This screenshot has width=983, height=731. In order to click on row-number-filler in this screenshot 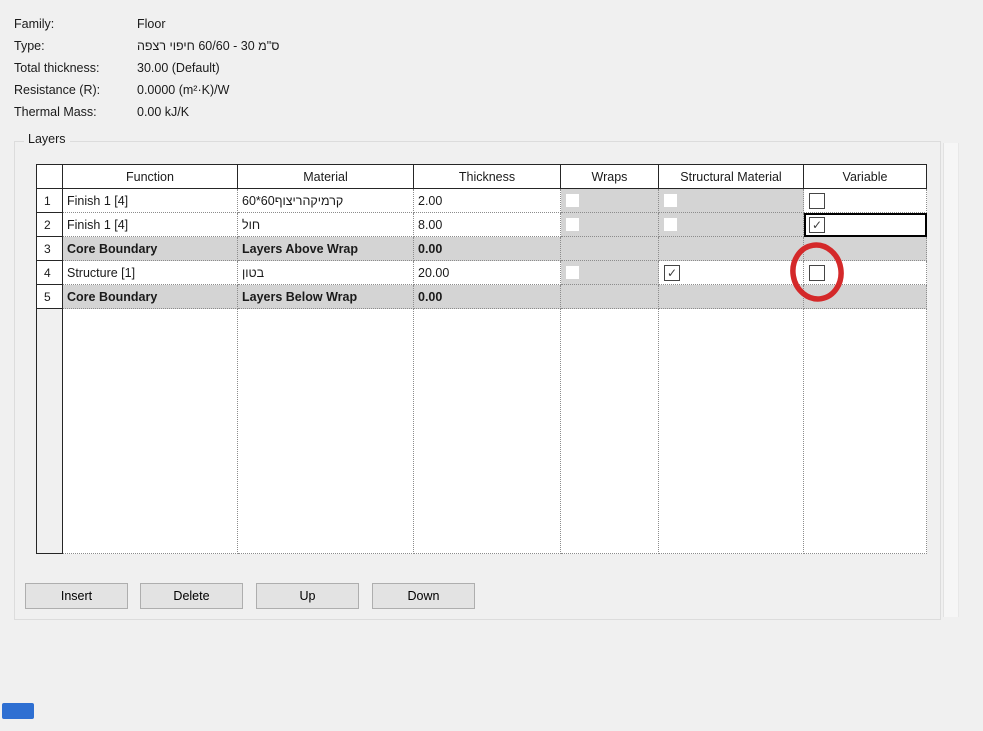, I will do `click(50, 431)`.